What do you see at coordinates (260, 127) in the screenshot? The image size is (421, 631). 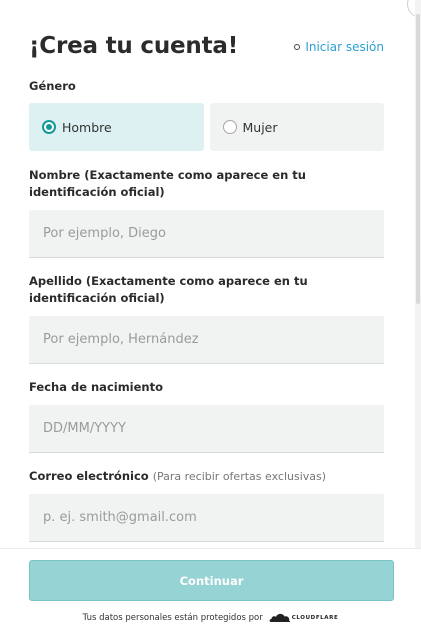 I see `gender-option-label: Mujer` at bounding box center [260, 127].